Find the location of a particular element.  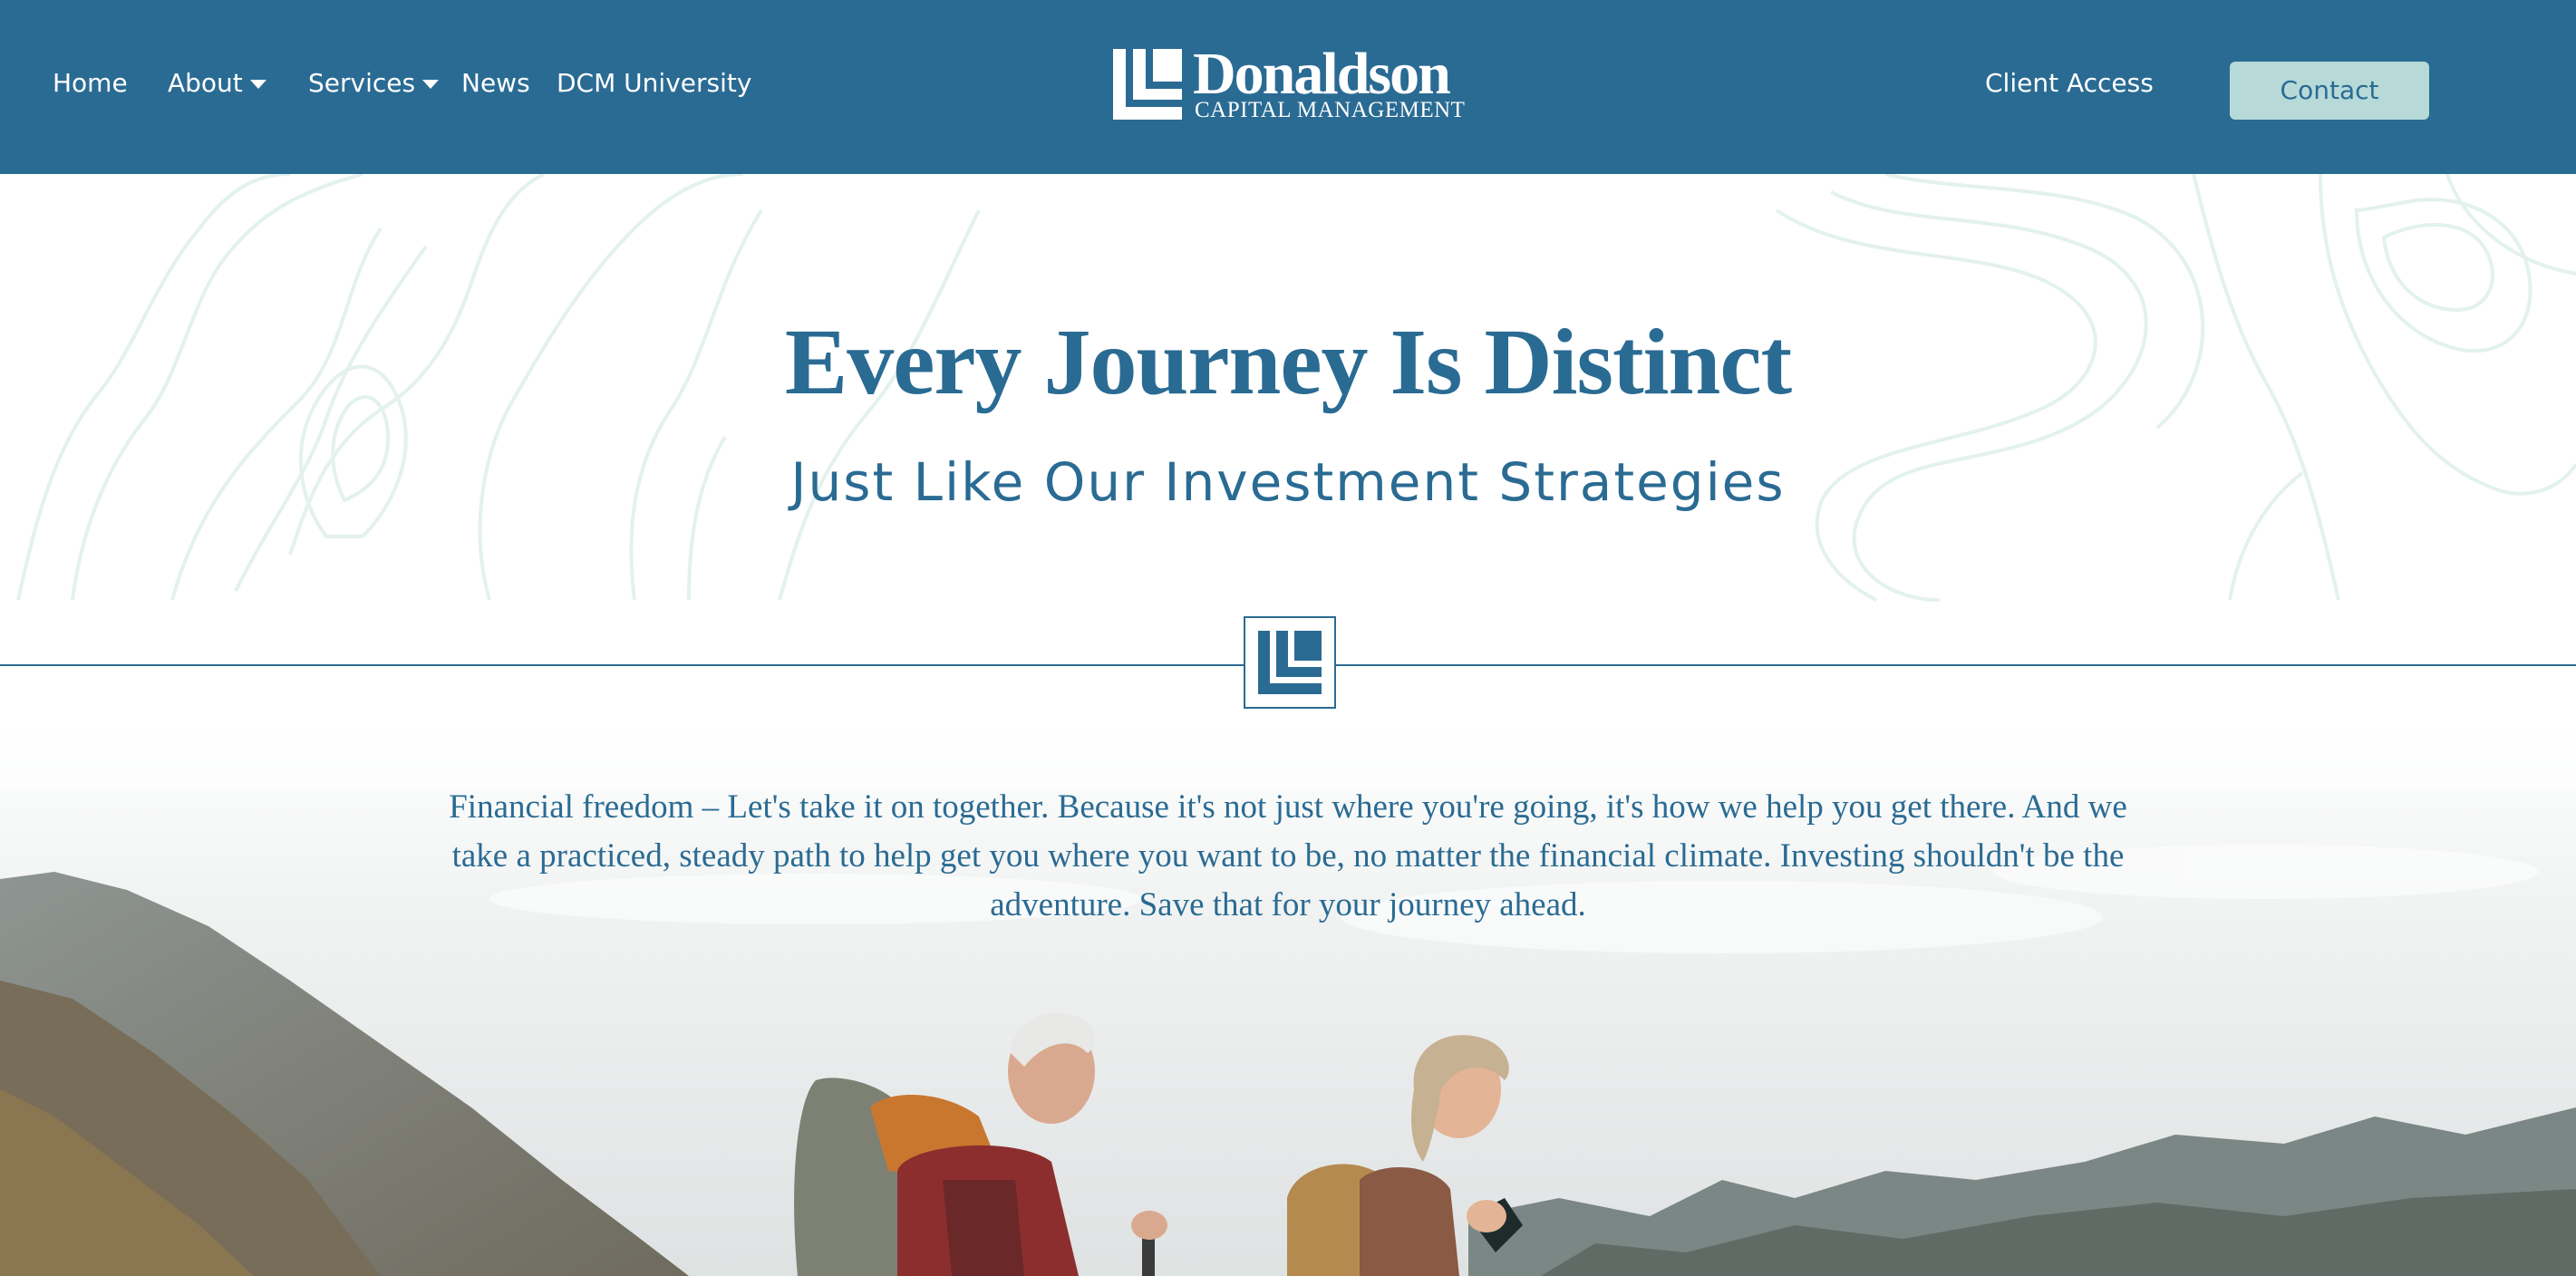

hero-title: Every Journey Is Distinct is located at coordinates (1288, 362).